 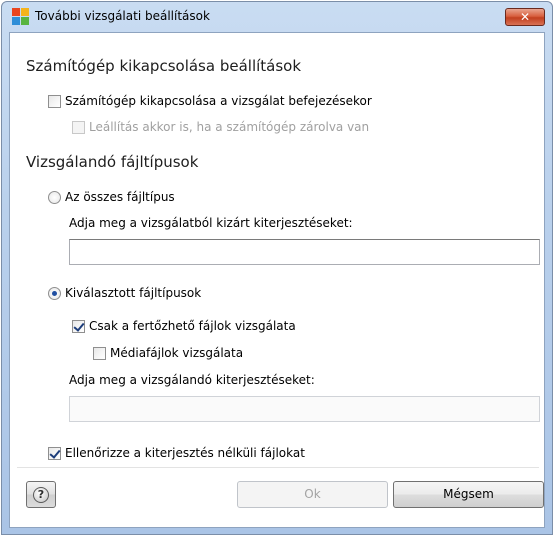 I want to click on media-files-checkbox-row: Médiafájlok vizsgálata, so click(x=168, y=353).